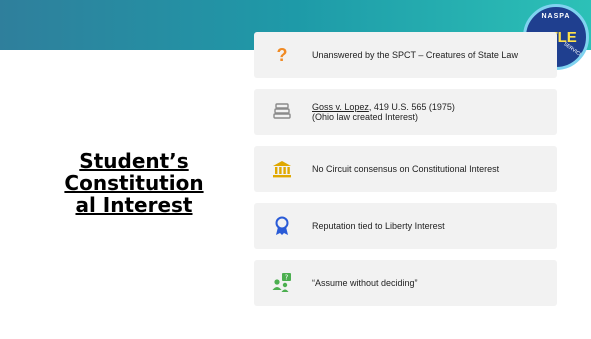 The height and width of the screenshot is (339, 591). I want to click on point-card-reputation: Reputation tied to Liberty Interest, so click(405, 226).